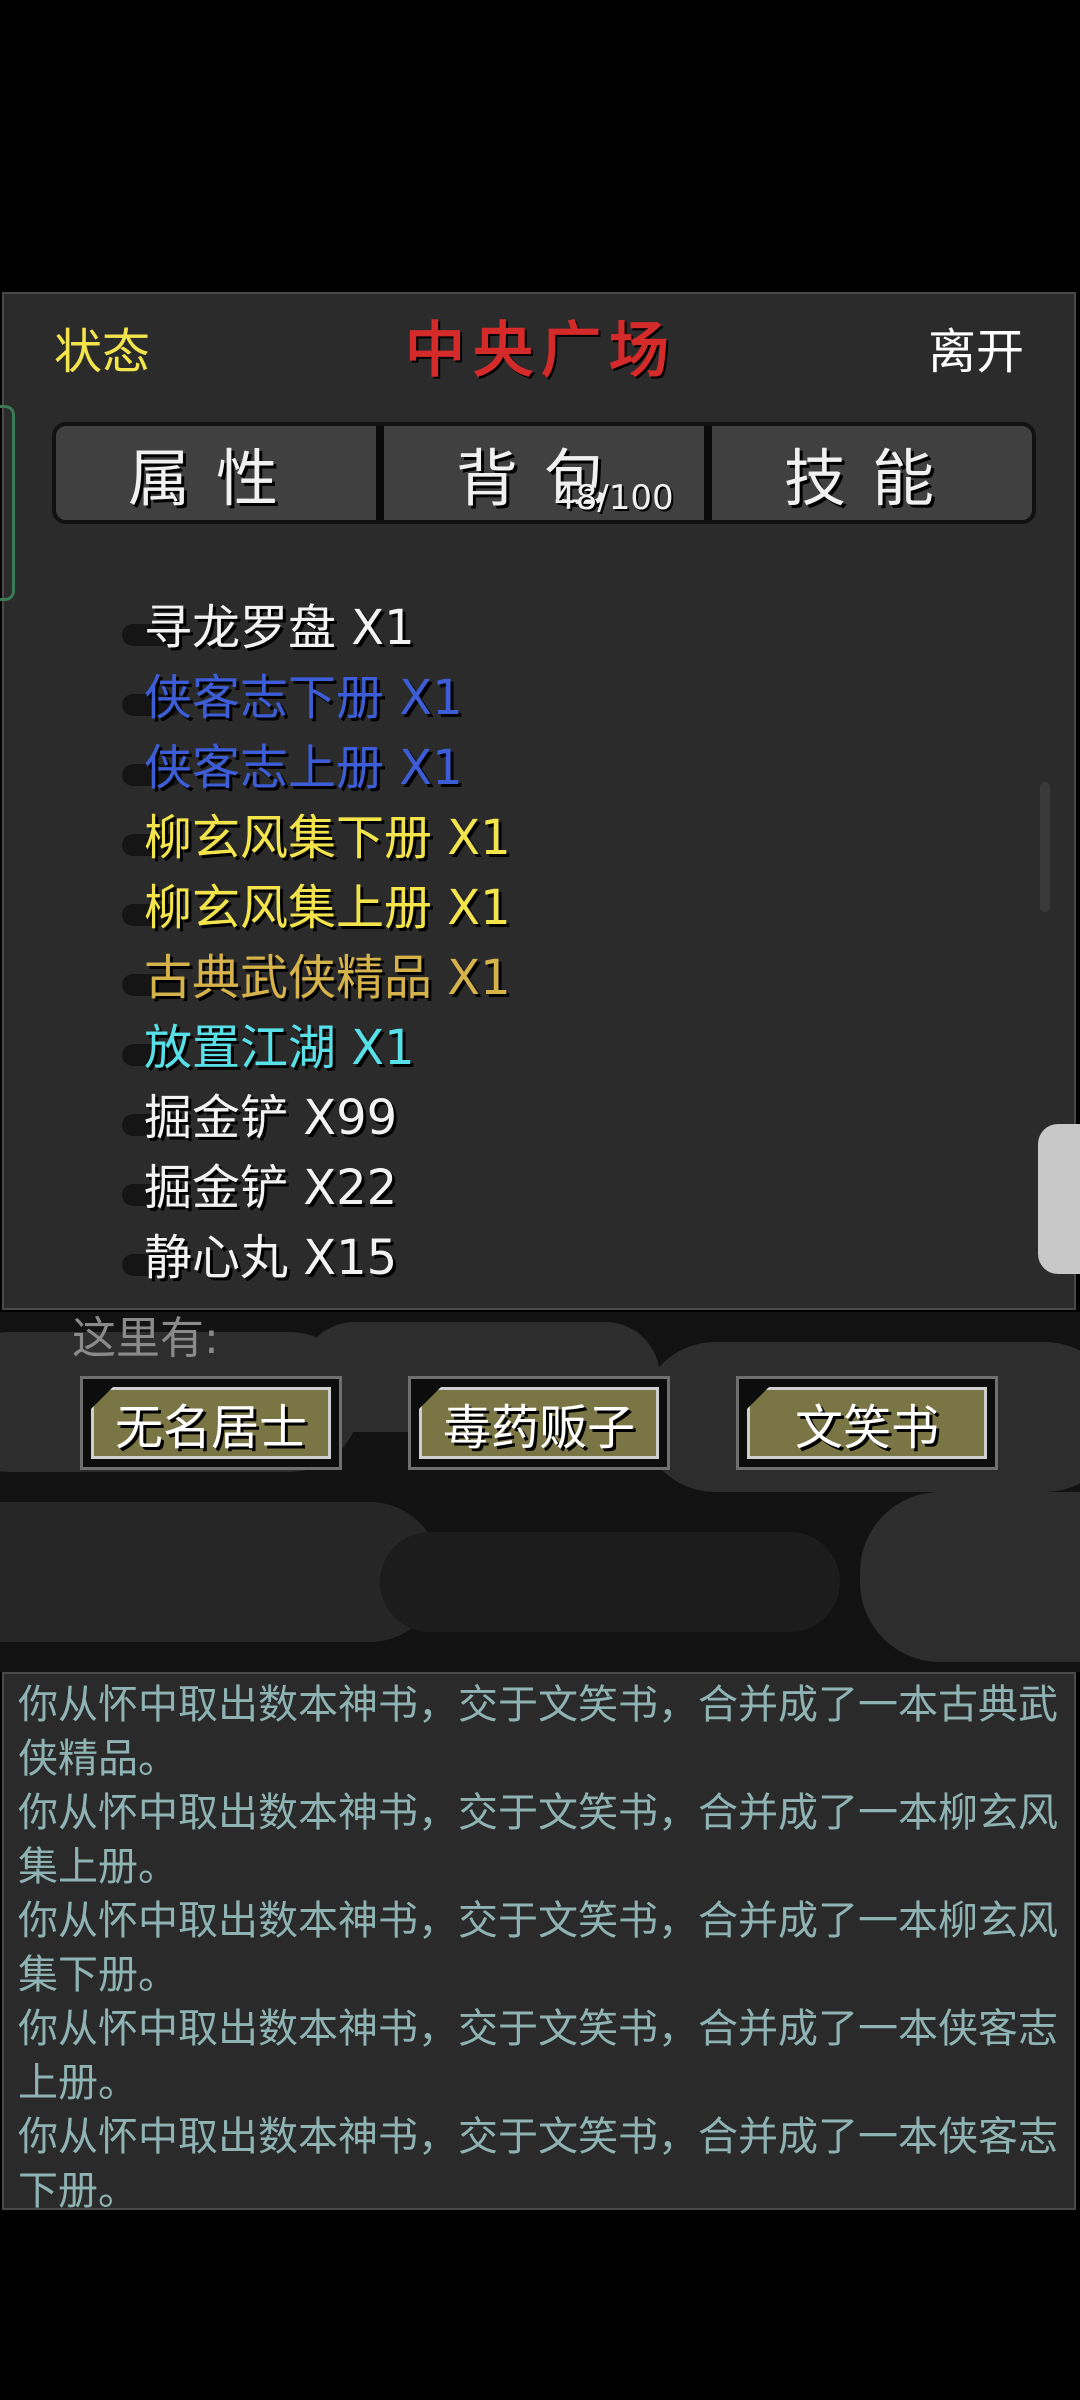 The image size is (1080, 2400). Describe the element at coordinates (538, 2056) in the screenshot. I see `log-line: 你从怀中取出数本神书，交于文笑书，合并成了一本侠客志上册。` at that location.